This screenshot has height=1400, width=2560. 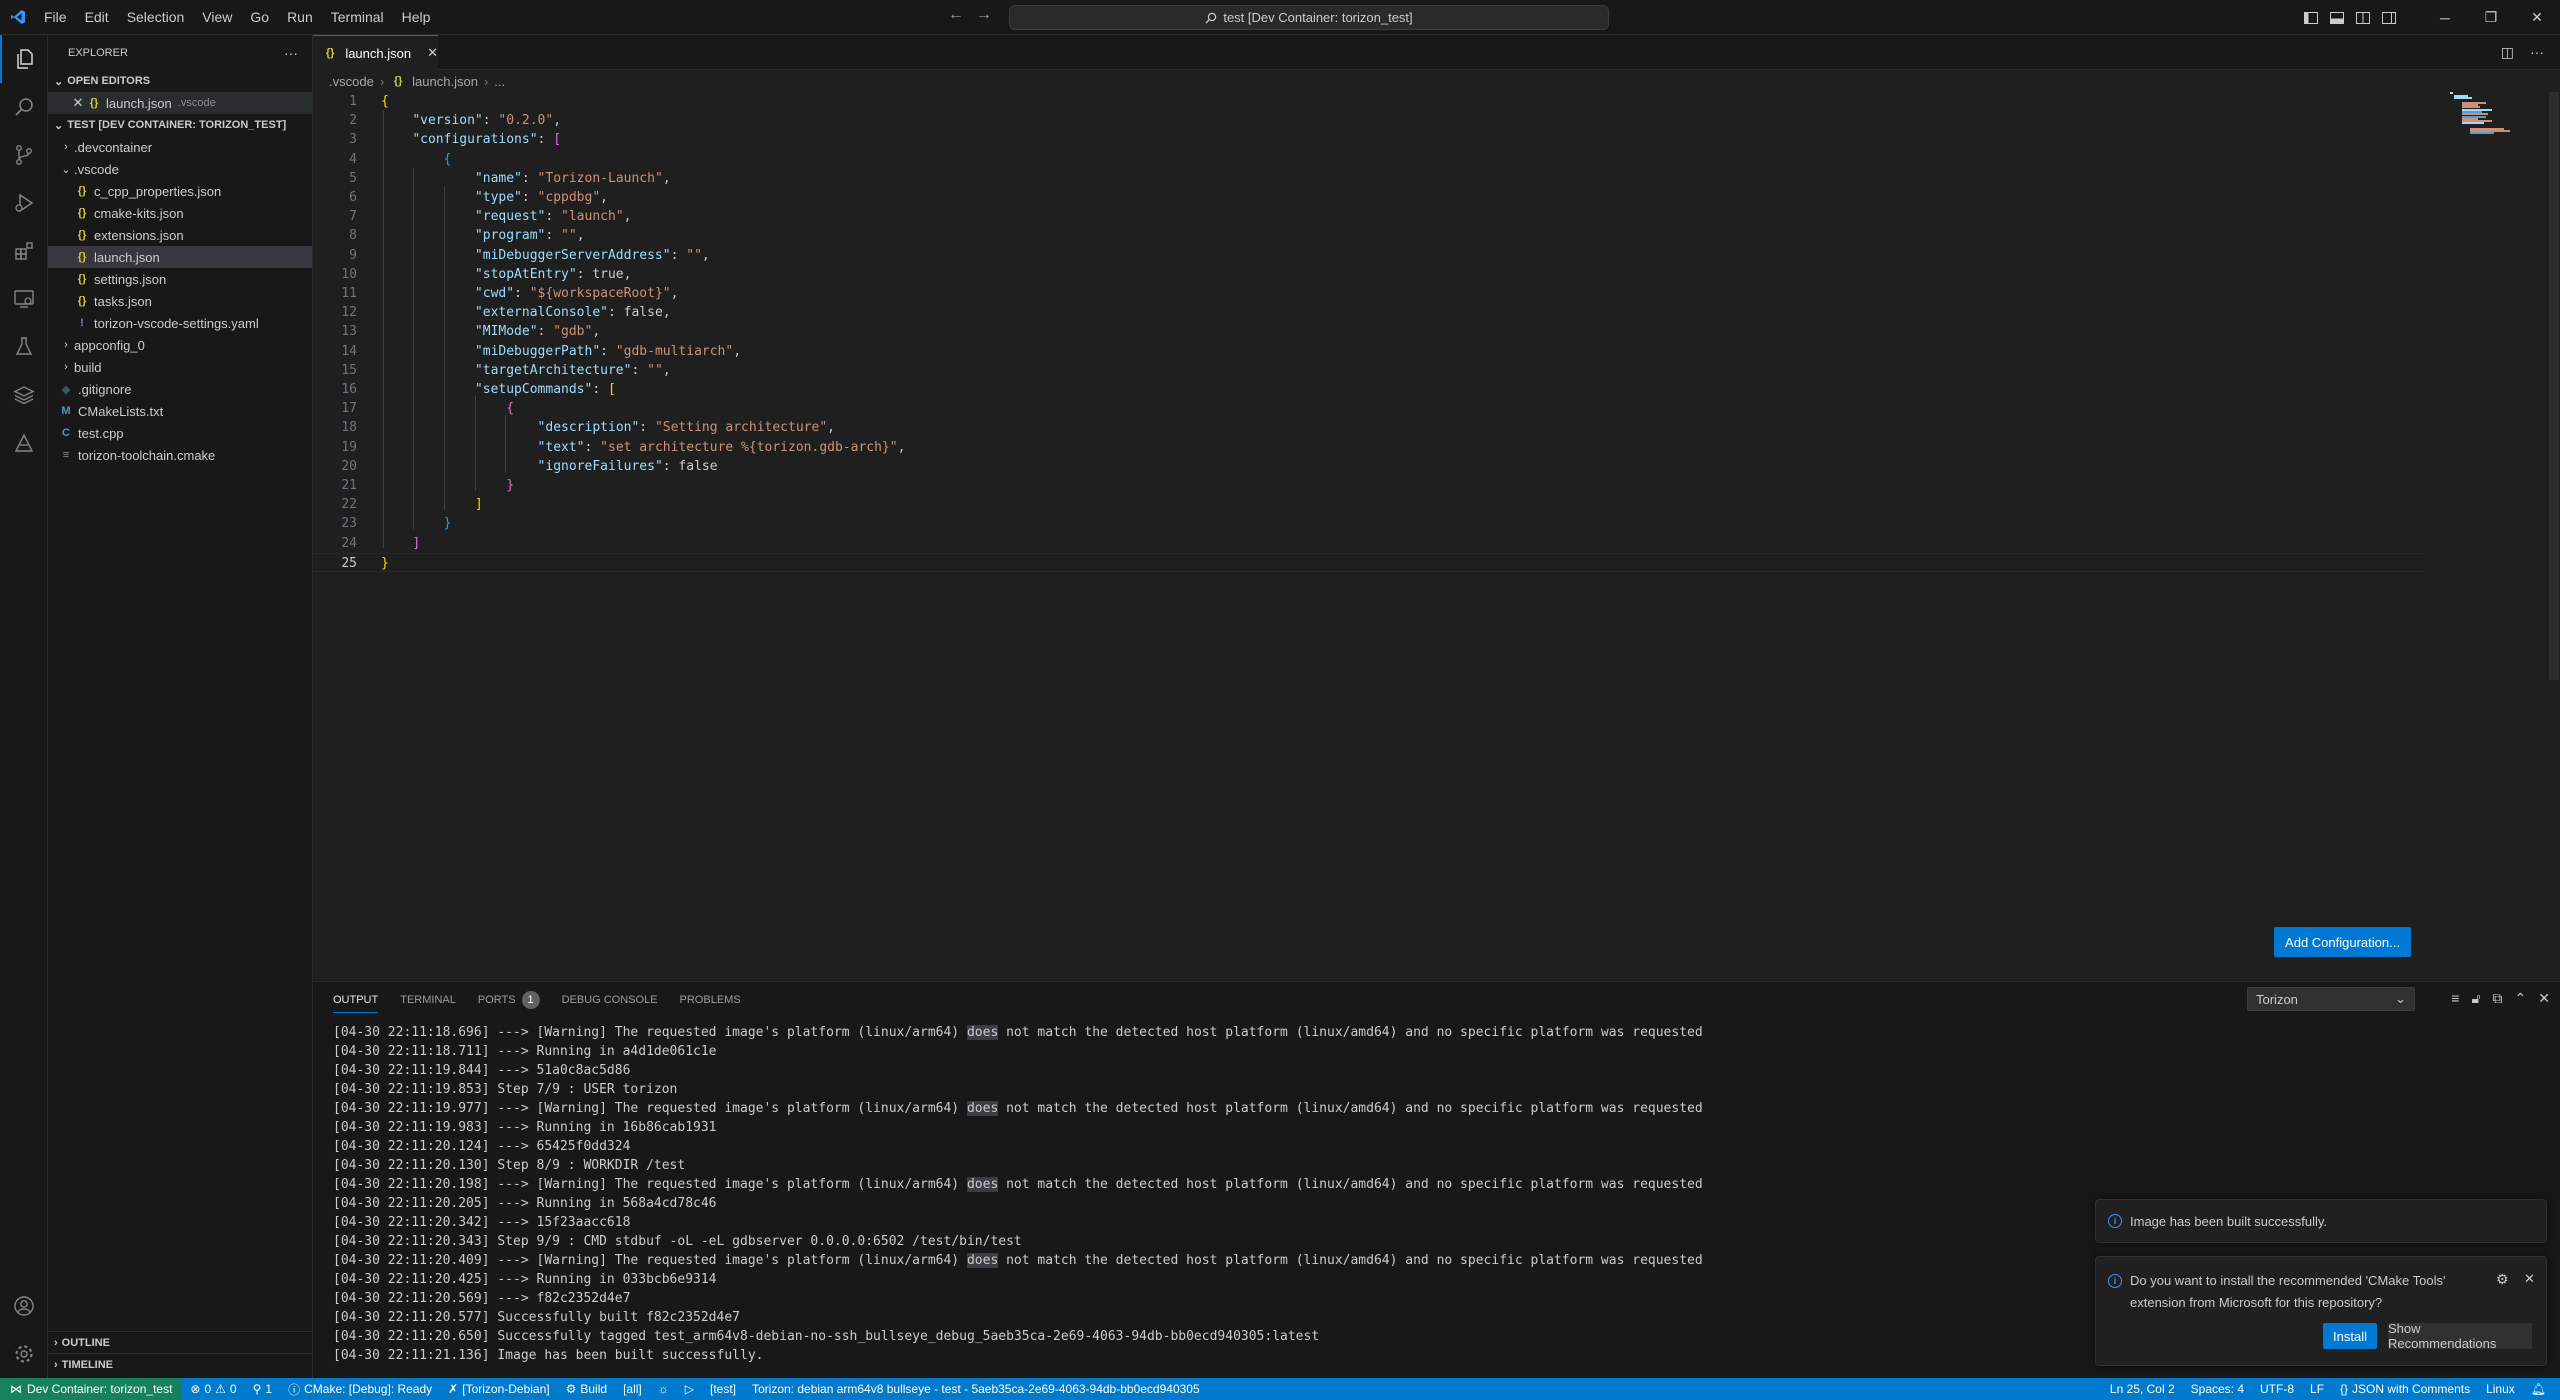 What do you see at coordinates (97, 17) in the screenshot?
I see `menu-edit: Edit` at bounding box center [97, 17].